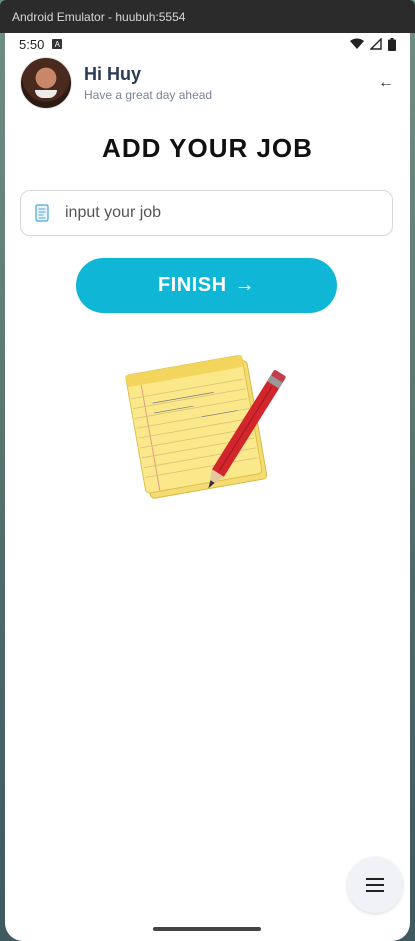 The image size is (415, 941). I want to click on job-input-field, so click(206, 213).